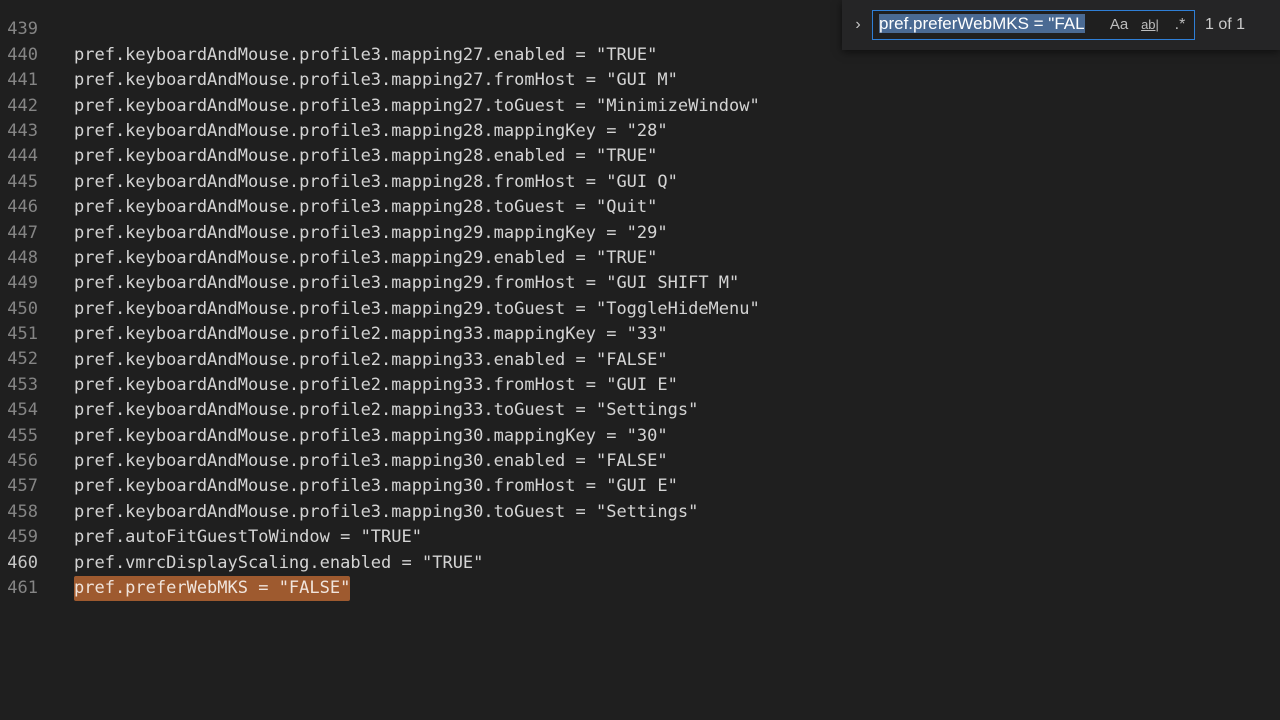 Image resolution: width=1280 pixels, height=720 pixels. Describe the element at coordinates (858, 25) in the screenshot. I see `chevron-right-icon: ›` at that location.